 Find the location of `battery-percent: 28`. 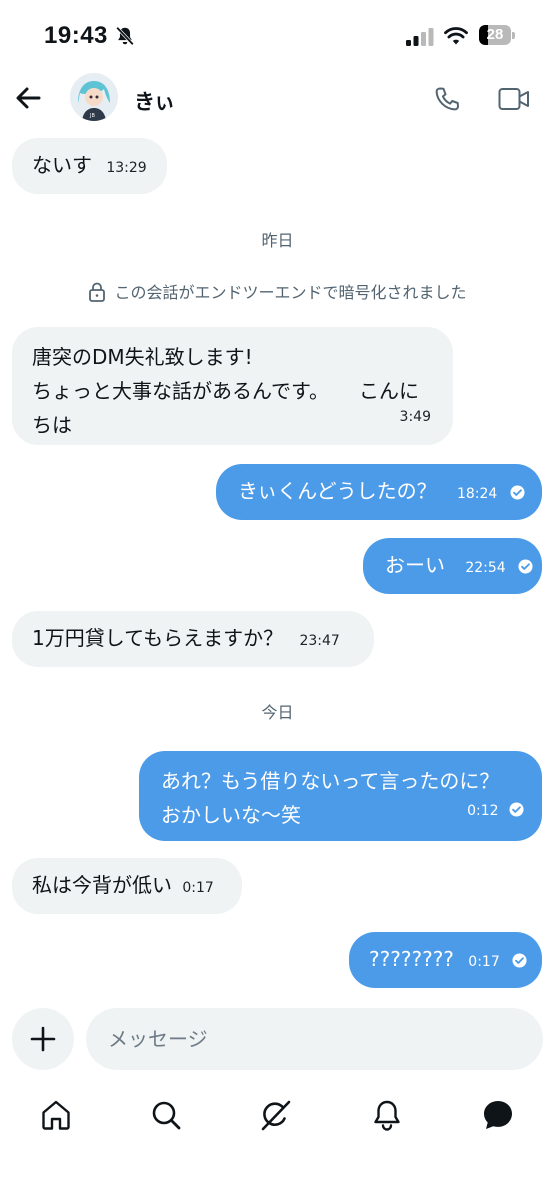

battery-percent: 28 is located at coordinates (495, 34).